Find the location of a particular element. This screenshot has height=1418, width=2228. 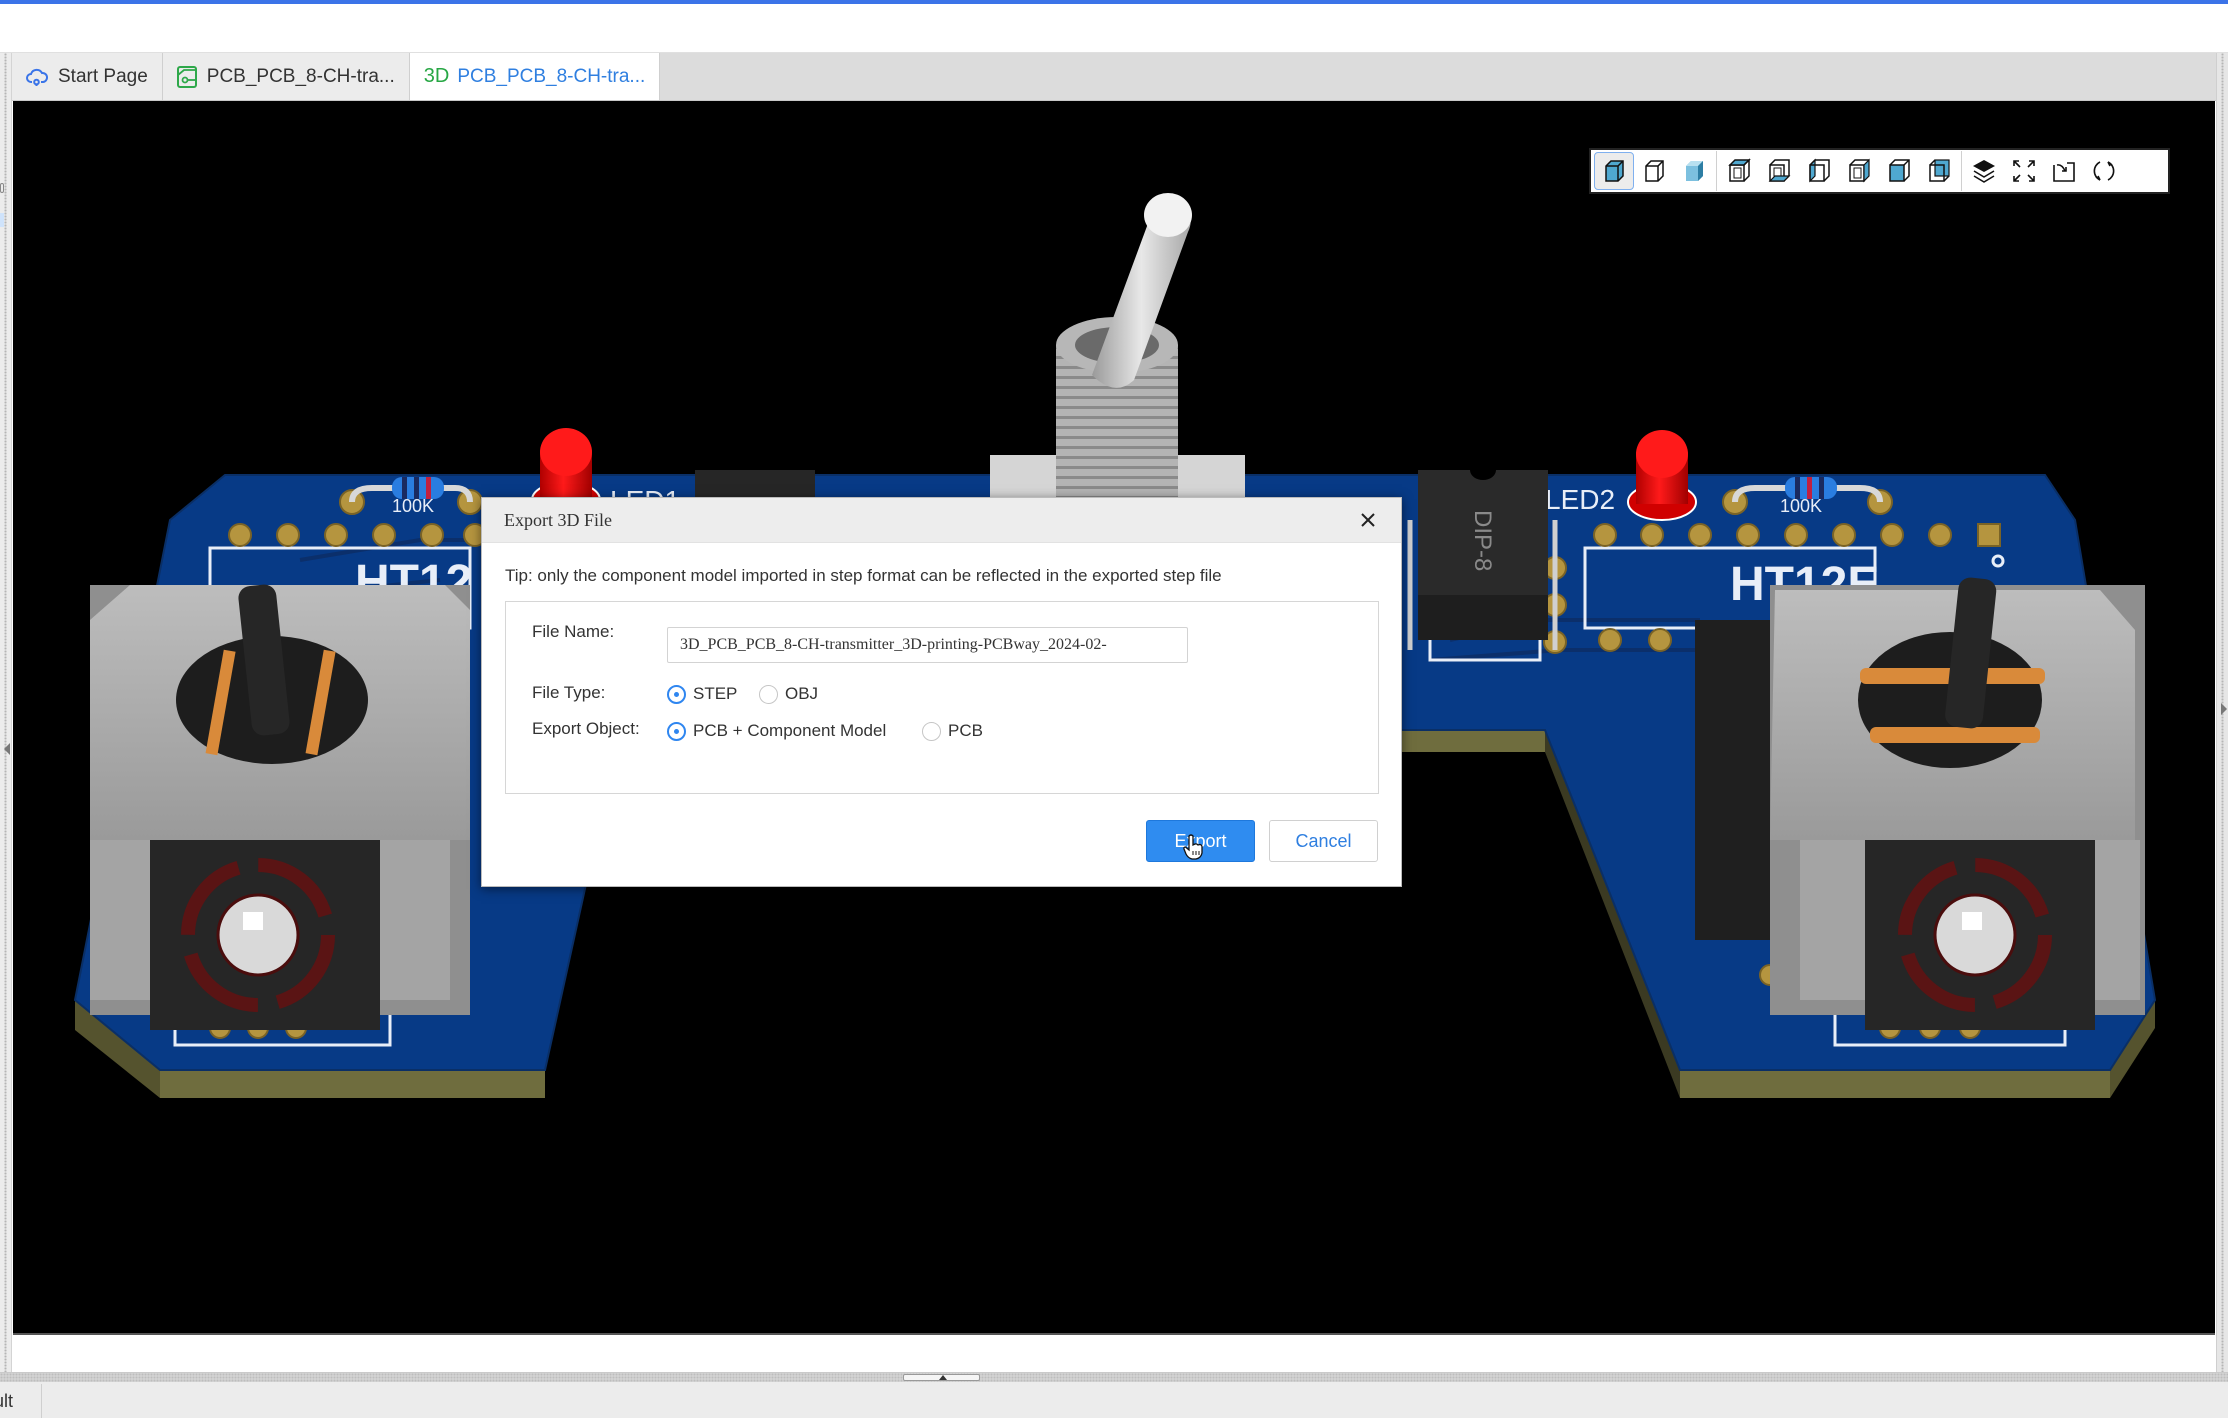

expand-bottom-panel-handle is located at coordinates (941, 1377).